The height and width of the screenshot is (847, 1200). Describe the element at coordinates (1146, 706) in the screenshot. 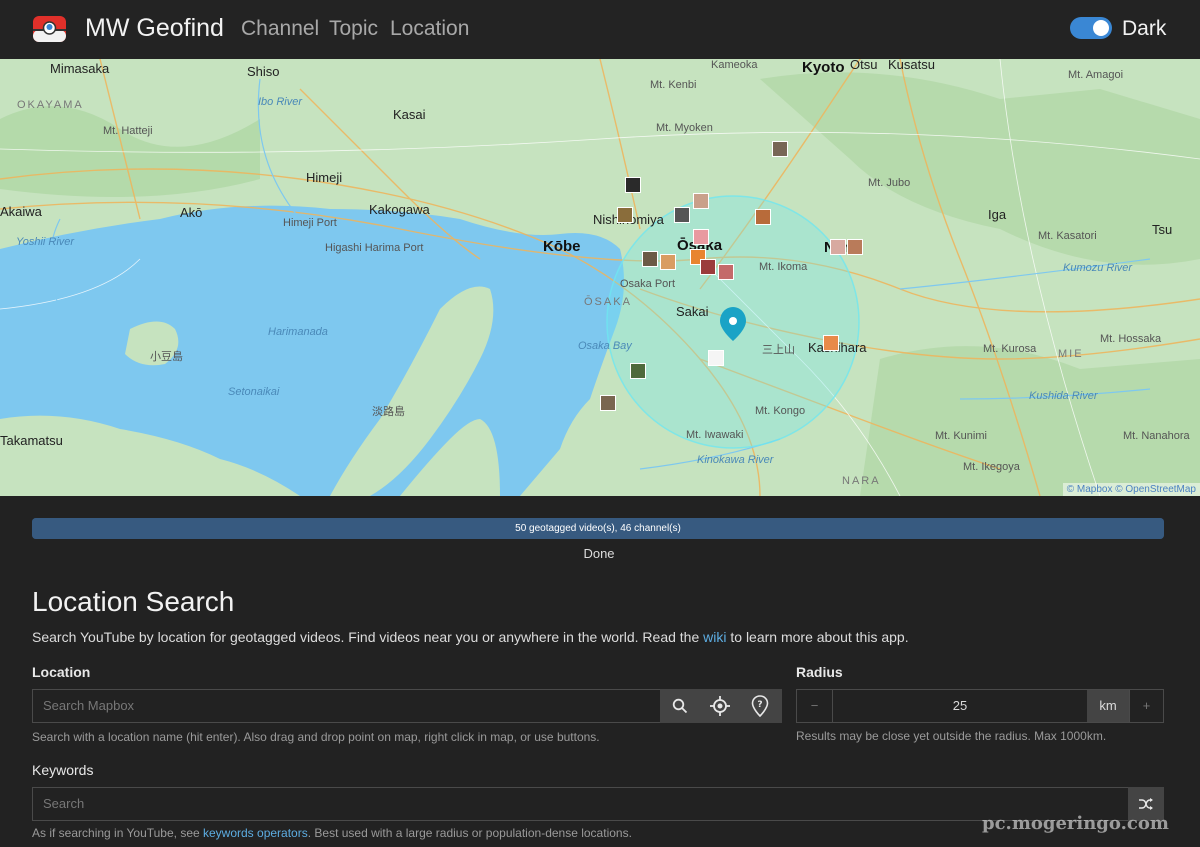

I see `radius-increase-button: +` at that location.